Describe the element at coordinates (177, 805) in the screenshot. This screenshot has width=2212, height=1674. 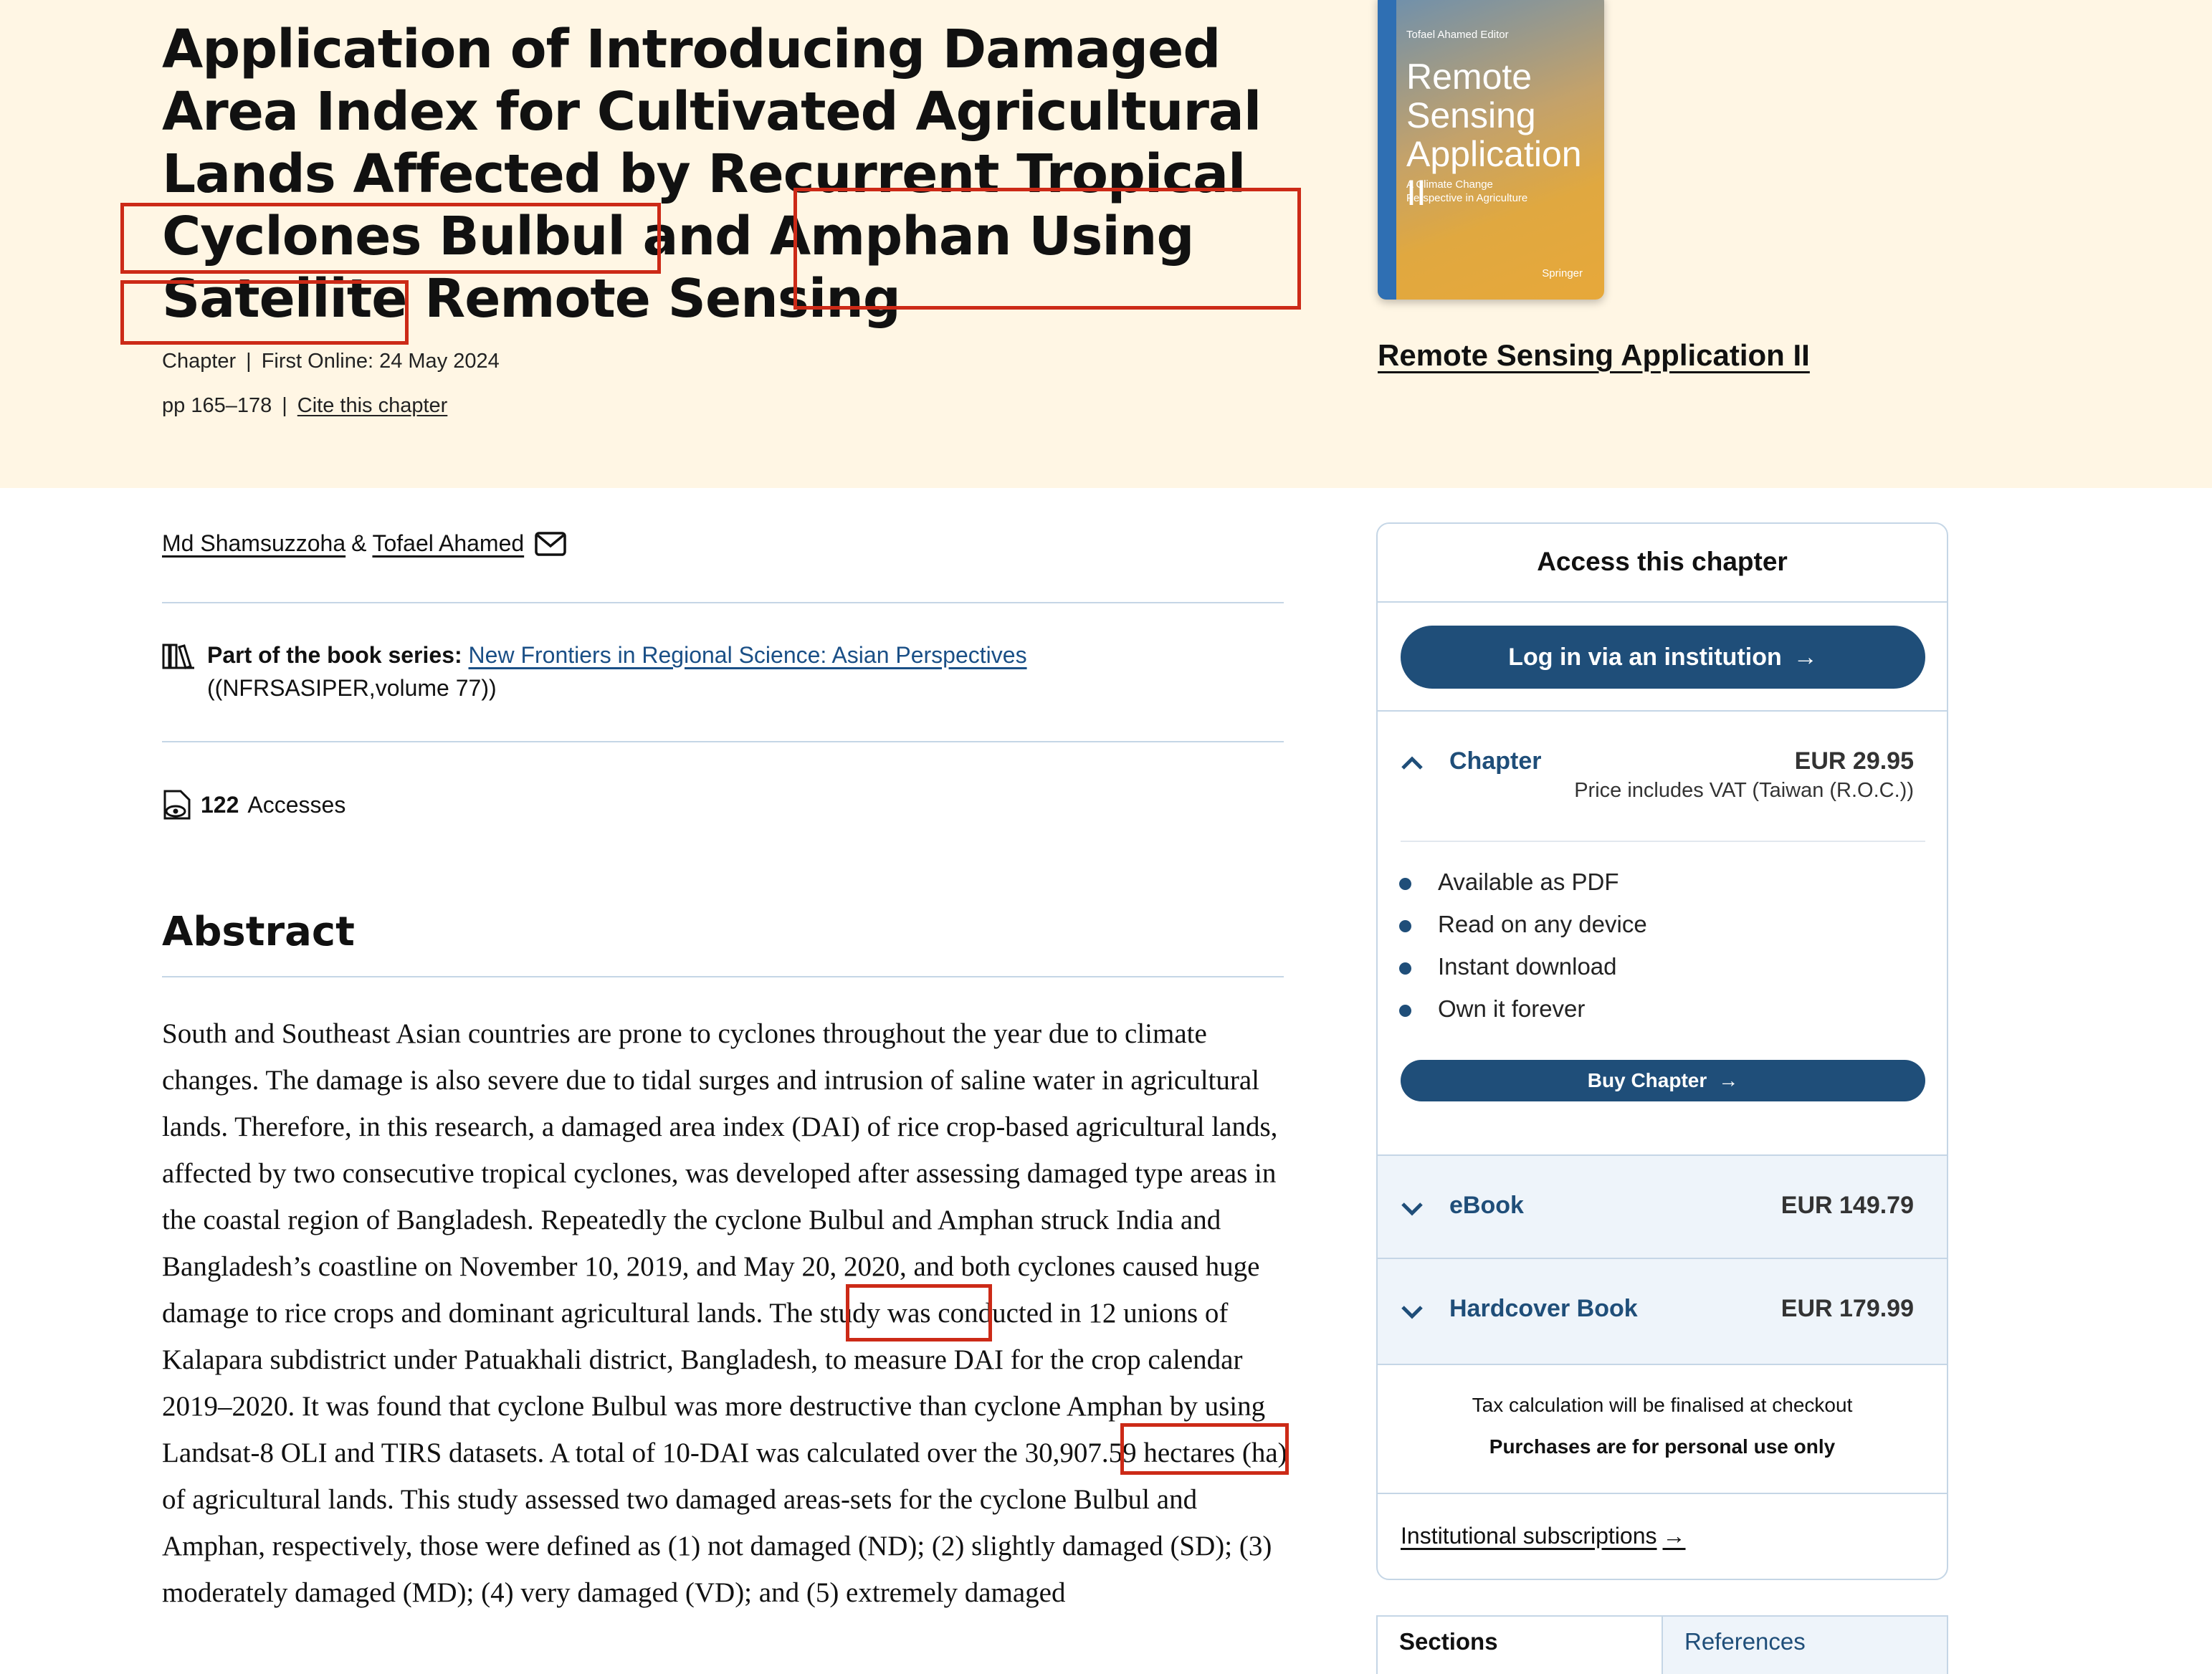
I see `accesses-icon` at that location.